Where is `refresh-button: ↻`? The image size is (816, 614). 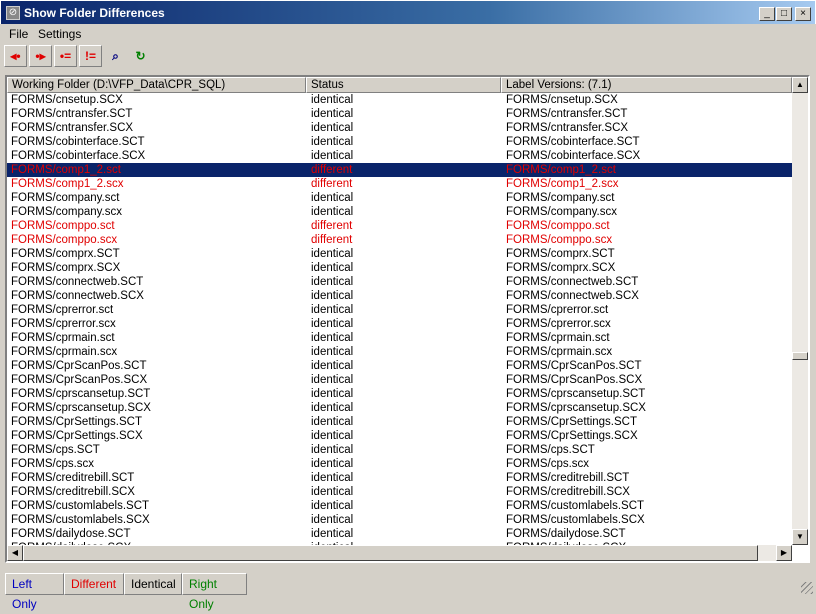
refresh-button: ↻ is located at coordinates (140, 56).